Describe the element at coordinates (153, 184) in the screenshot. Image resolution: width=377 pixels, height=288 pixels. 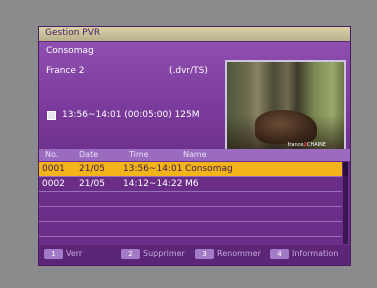
I see `row-time: 14:12~14:22` at that location.